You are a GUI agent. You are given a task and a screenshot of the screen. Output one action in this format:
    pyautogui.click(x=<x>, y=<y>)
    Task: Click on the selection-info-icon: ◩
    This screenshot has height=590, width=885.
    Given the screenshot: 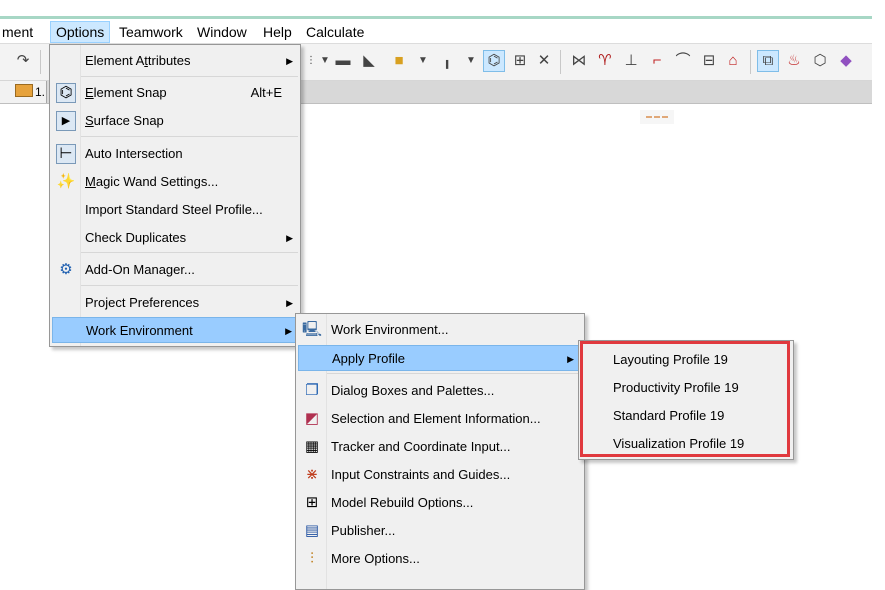 What is the action you would take?
    pyautogui.click(x=312, y=418)
    